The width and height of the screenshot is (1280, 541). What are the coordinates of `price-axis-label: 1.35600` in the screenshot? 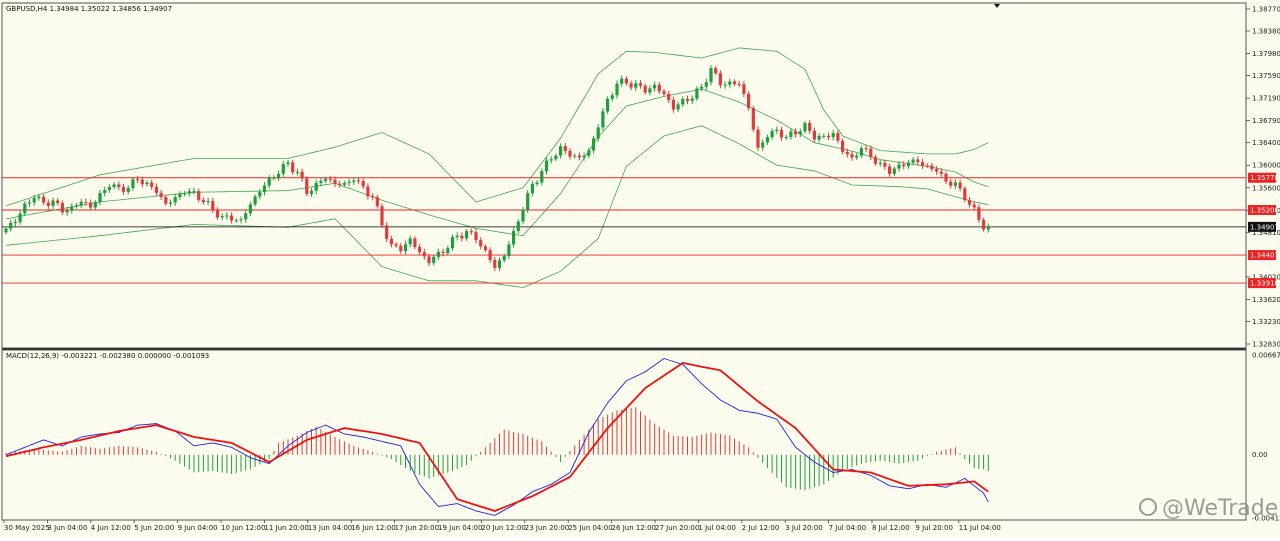 It's located at (1266, 188).